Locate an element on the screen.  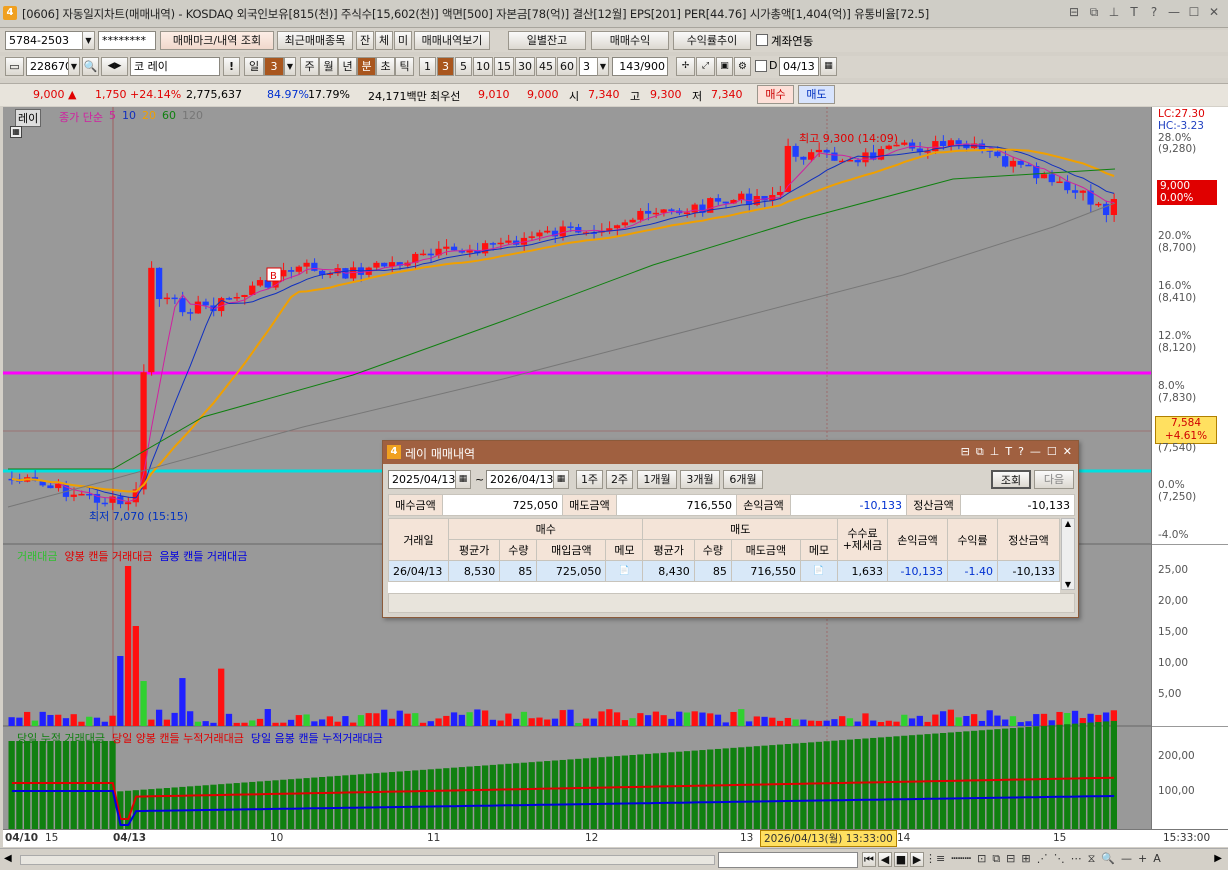
interval-5-button: 5 is located at coordinates (463, 66).